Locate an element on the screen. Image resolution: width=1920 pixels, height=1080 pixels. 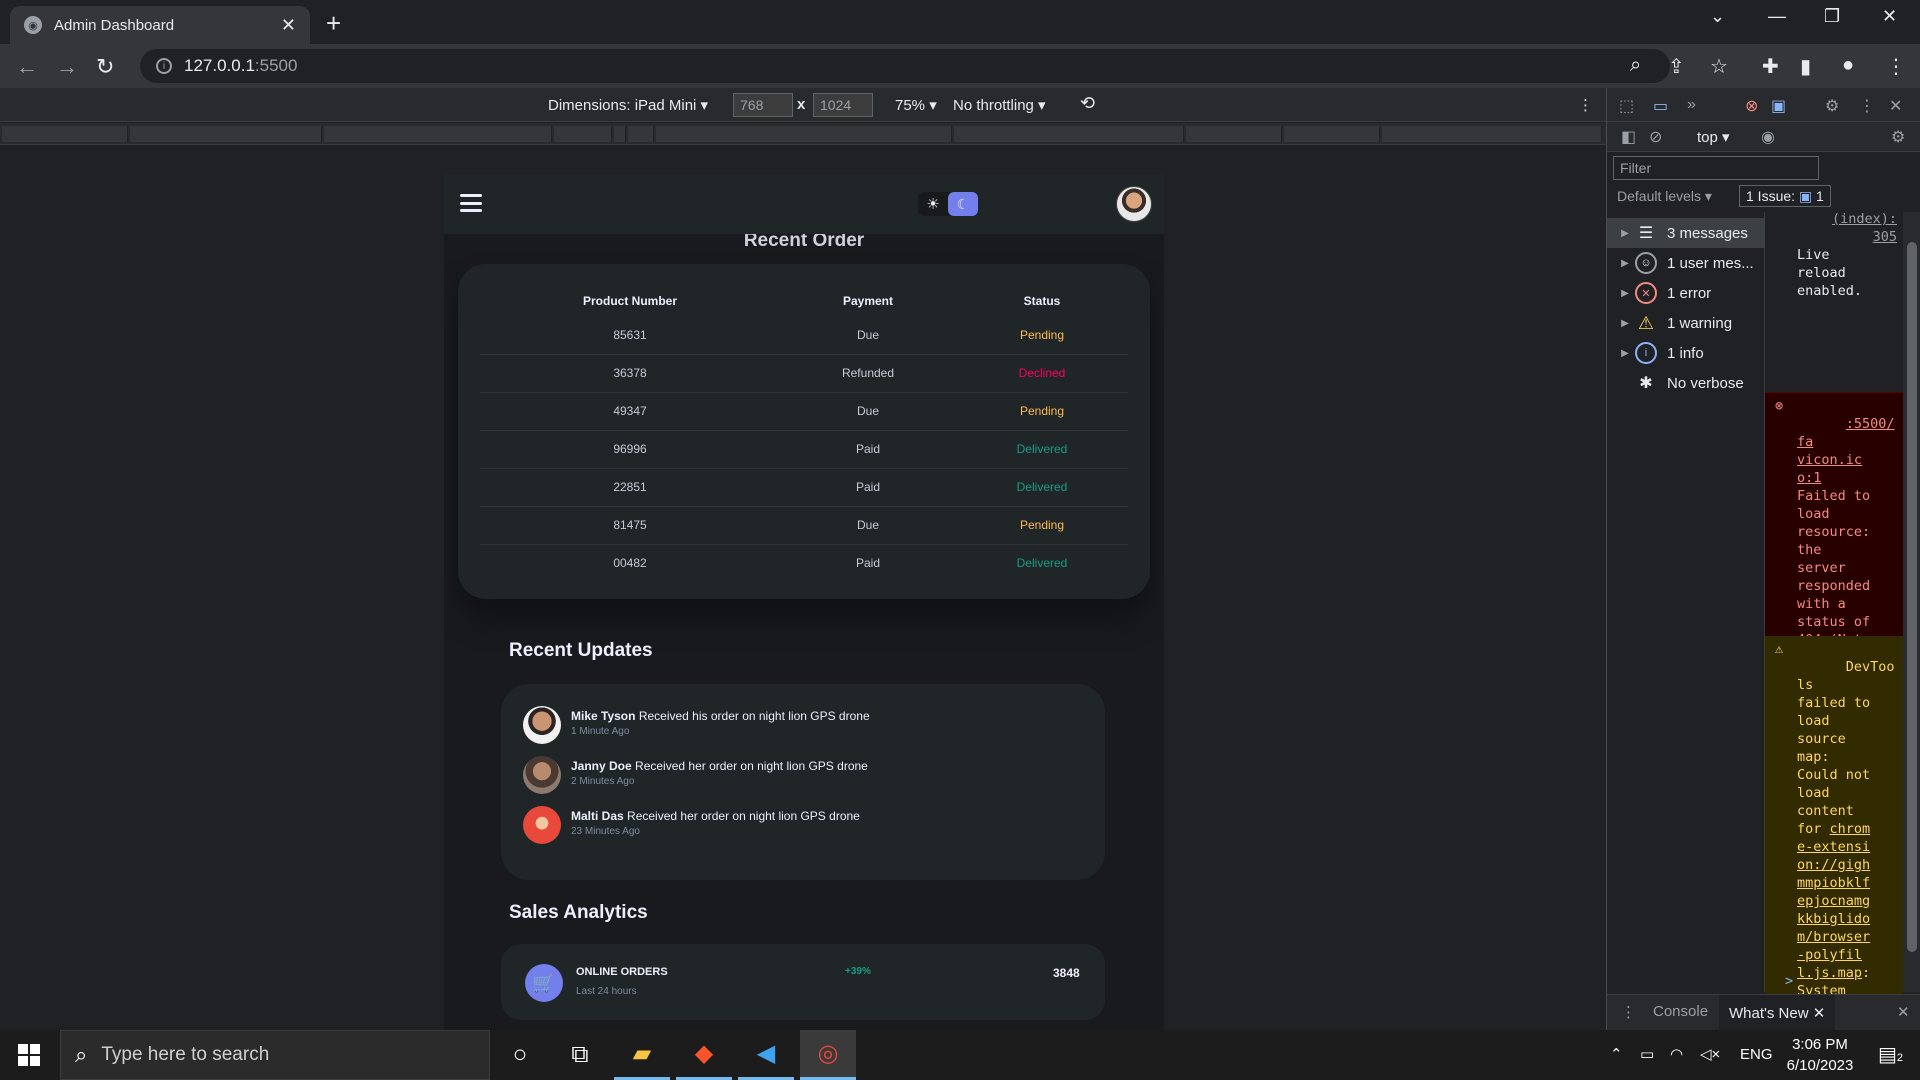
task-view-icon: ⧉ is located at coordinates (580, 1055).